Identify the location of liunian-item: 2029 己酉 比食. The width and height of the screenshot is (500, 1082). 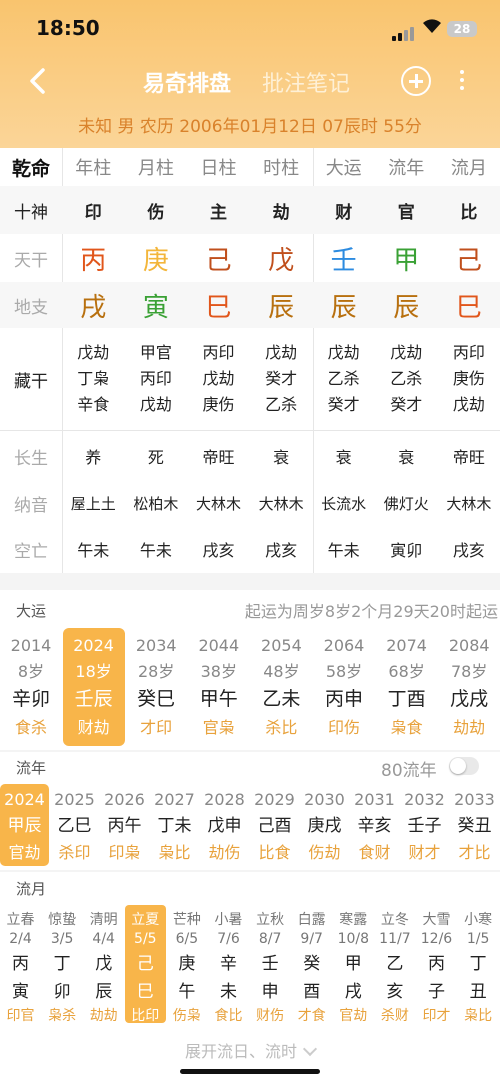
(274, 825).